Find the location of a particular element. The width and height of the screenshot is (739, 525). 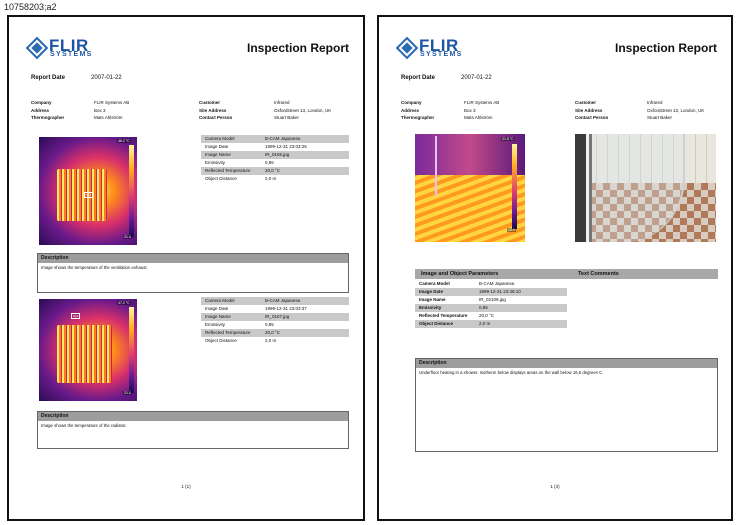

info-key: Company is located at coordinates (41, 102).